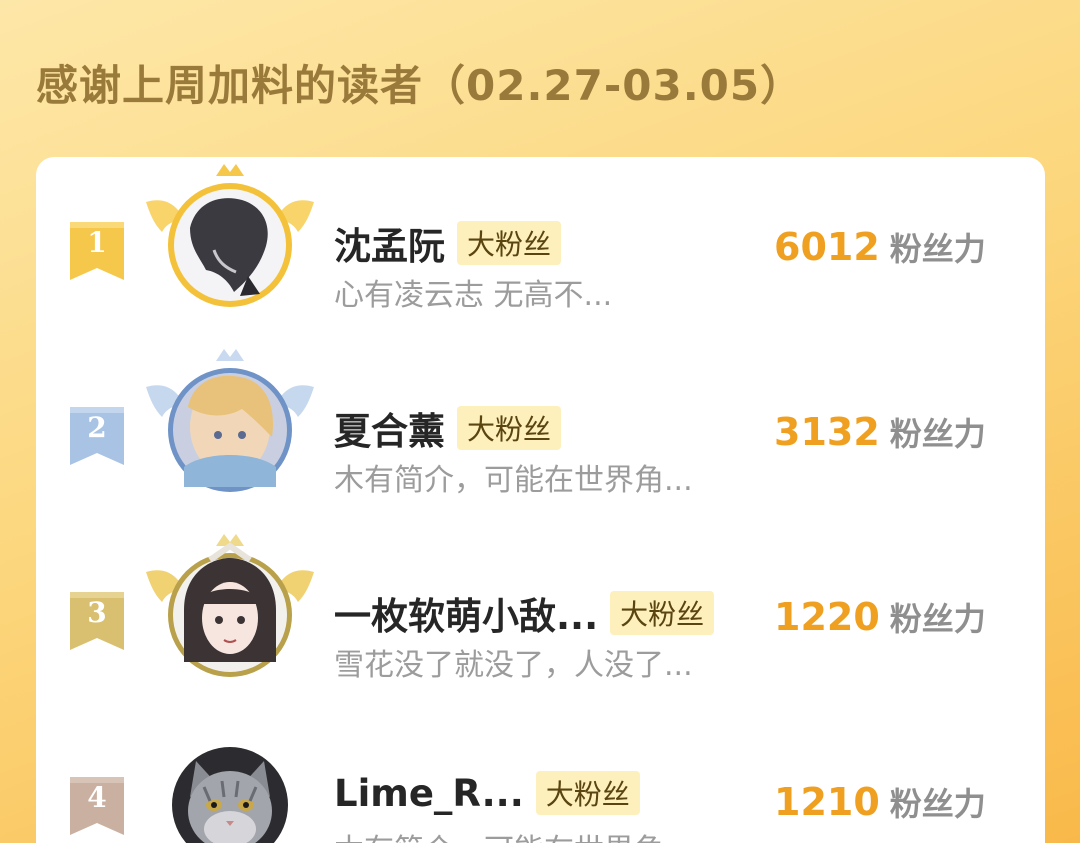 The height and width of the screenshot is (843, 1080). Describe the element at coordinates (97, 797) in the screenshot. I see `rank-number: 4` at that location.